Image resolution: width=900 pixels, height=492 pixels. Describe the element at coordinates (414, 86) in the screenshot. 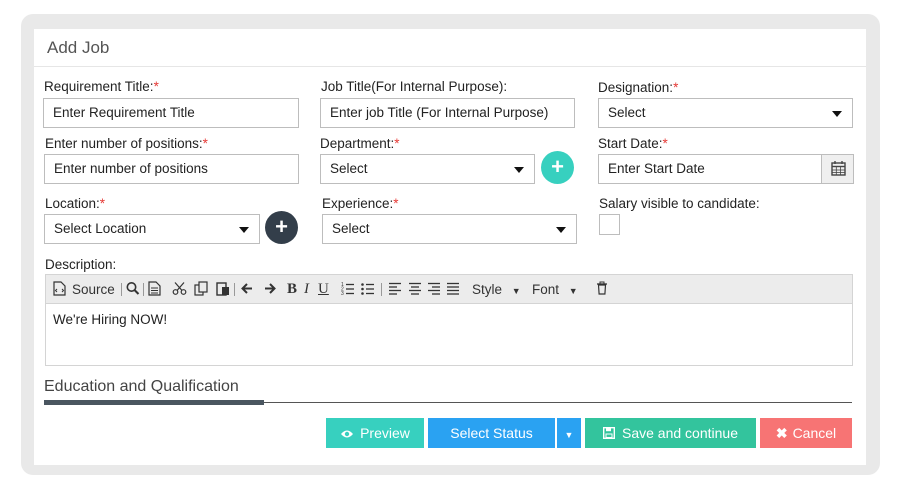

I see `job-title-label: Job Title(For Internal Purpose):` at that location.